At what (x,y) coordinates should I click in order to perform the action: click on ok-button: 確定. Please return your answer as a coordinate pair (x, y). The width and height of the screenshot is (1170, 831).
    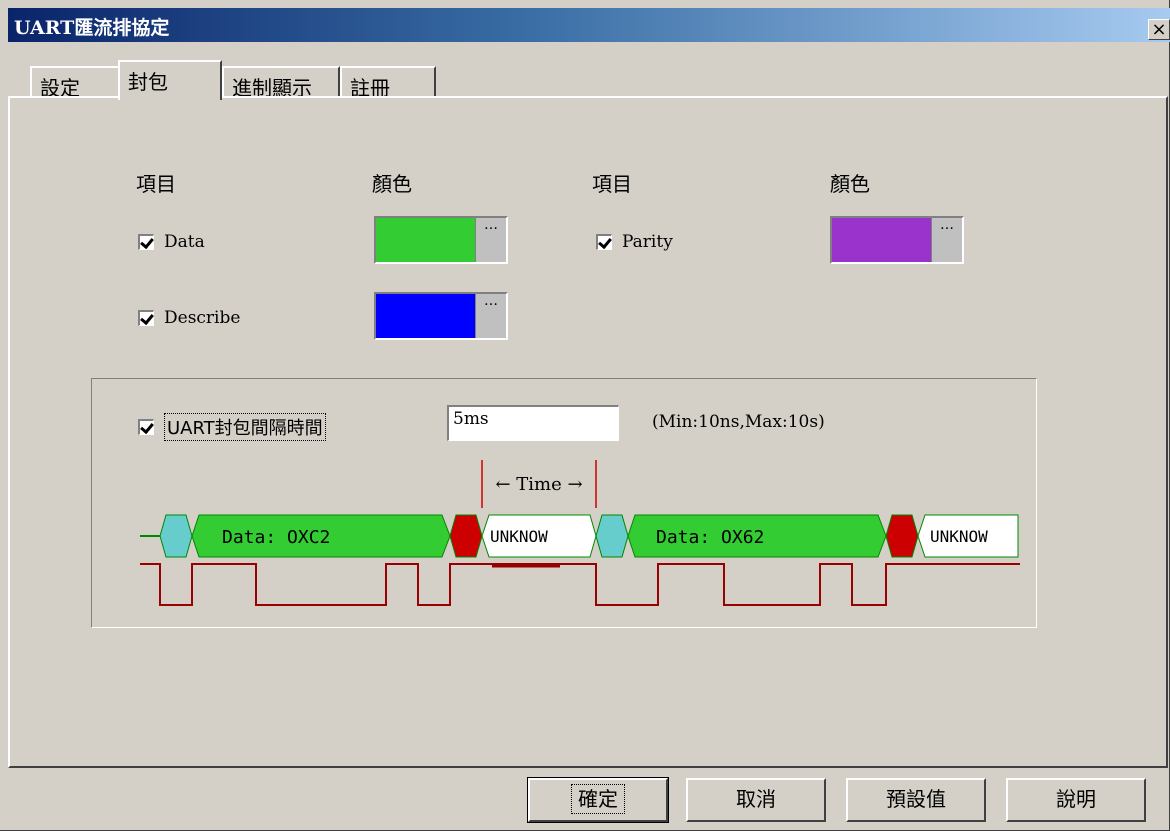
    Looking at the image, I should click on (598, 800).